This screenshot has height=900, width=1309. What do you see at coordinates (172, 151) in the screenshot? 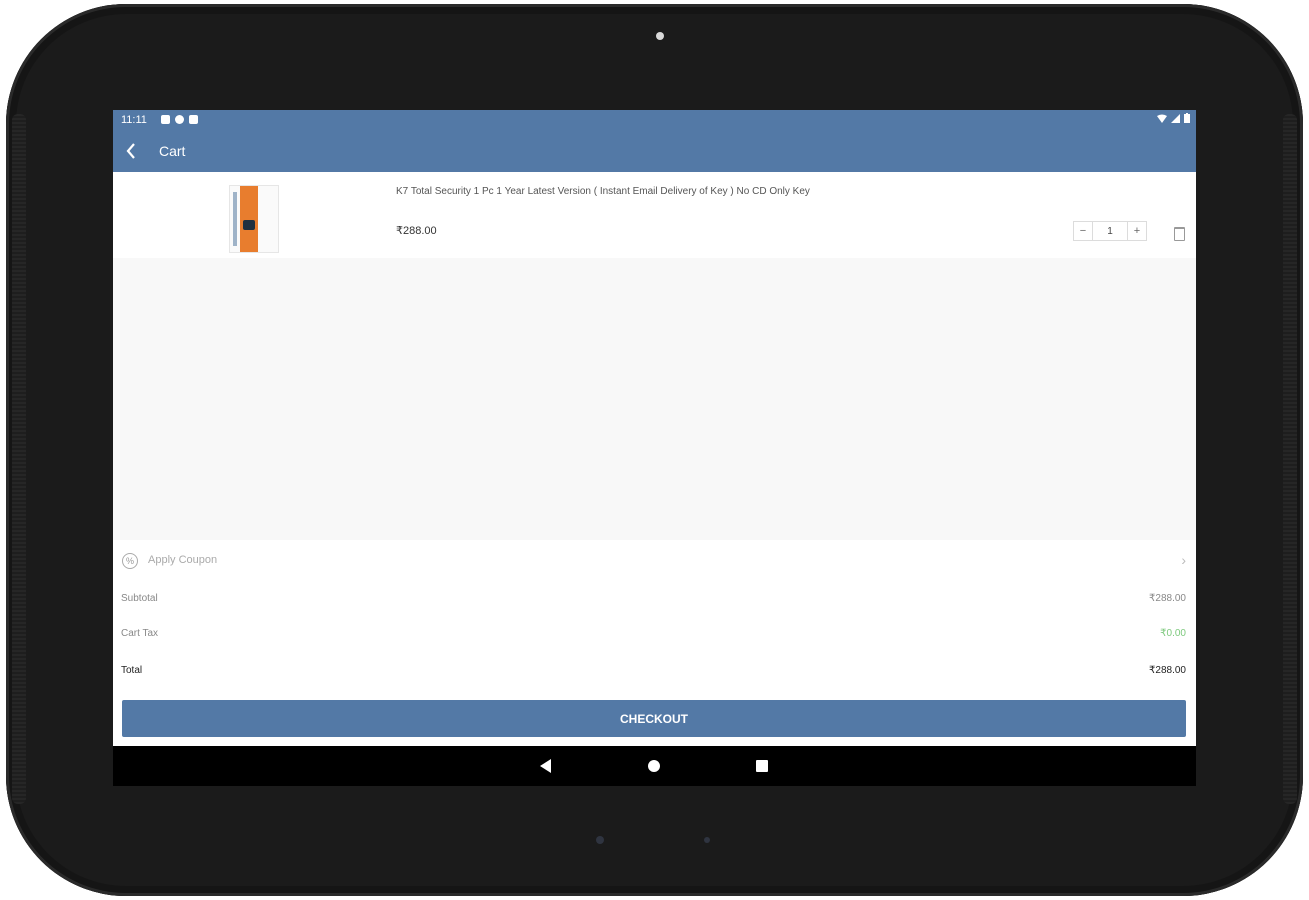
I see `page-title: Cart` at bounding box center [172, 151].